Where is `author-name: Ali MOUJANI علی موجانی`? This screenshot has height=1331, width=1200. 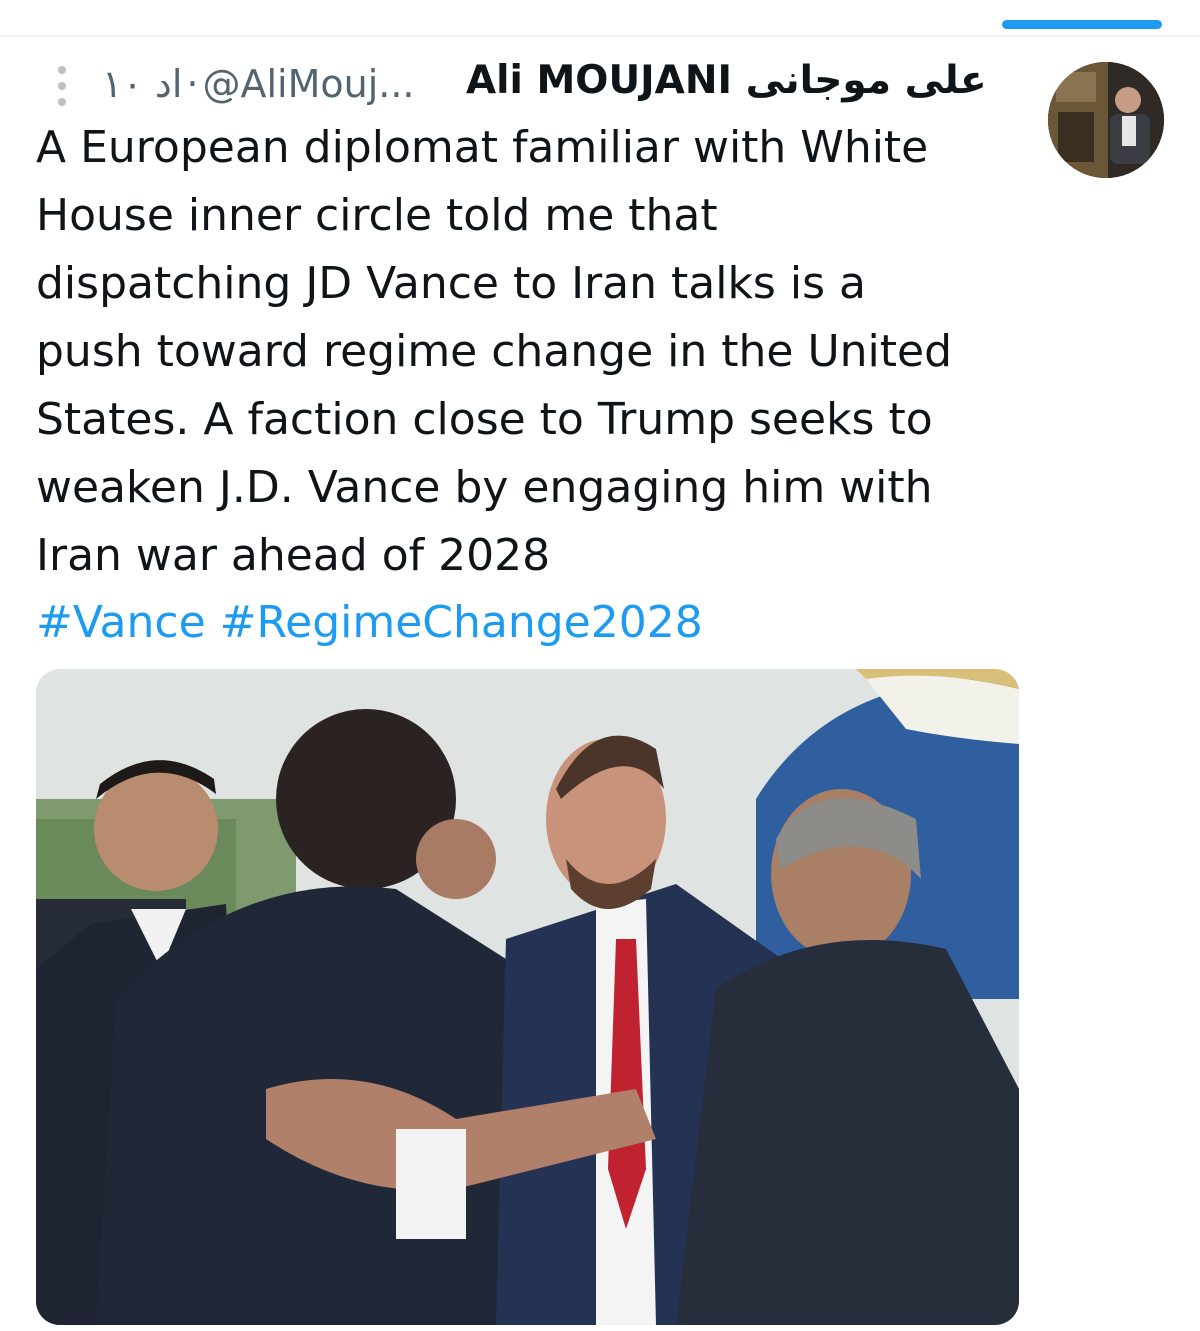
author-name: Ali MOUJANI علی موجانی is located at coordinates (726, 80).